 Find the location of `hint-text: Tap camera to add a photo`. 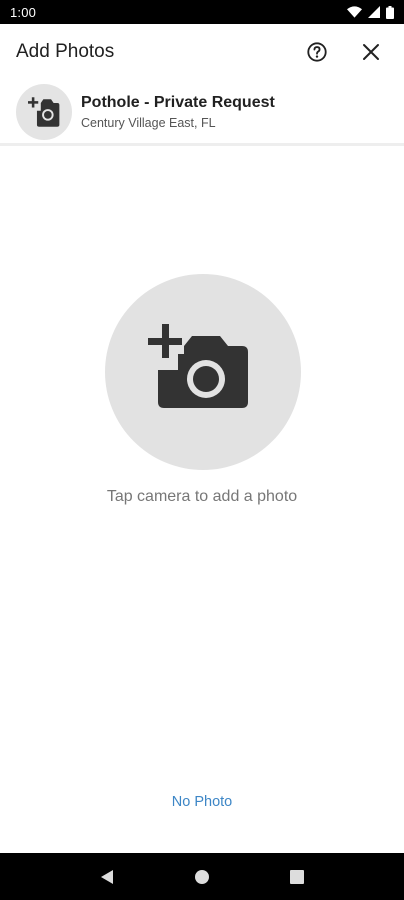

hint-text: Tap camera to add a photo is located at coordinates (202, 496).